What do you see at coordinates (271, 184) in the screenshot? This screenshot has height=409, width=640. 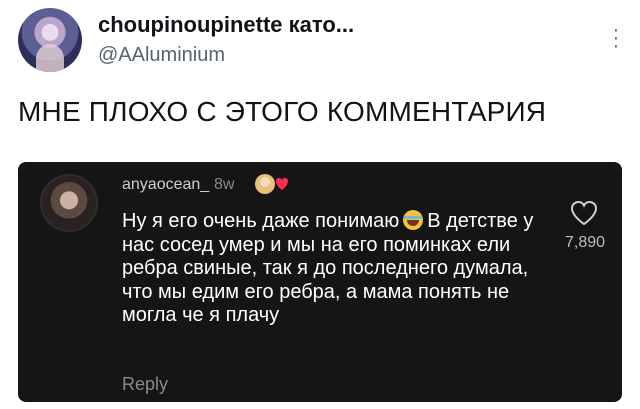 I see `liked-by-author-badge` at bounding box center [271, 184].